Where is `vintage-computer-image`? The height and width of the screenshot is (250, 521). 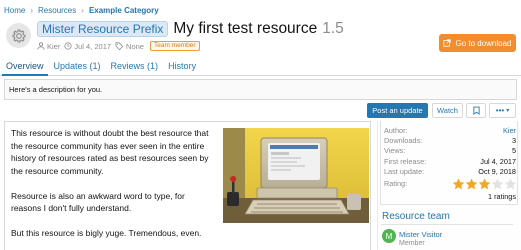 vintage-computer-image is located at coordinates (296, 175).